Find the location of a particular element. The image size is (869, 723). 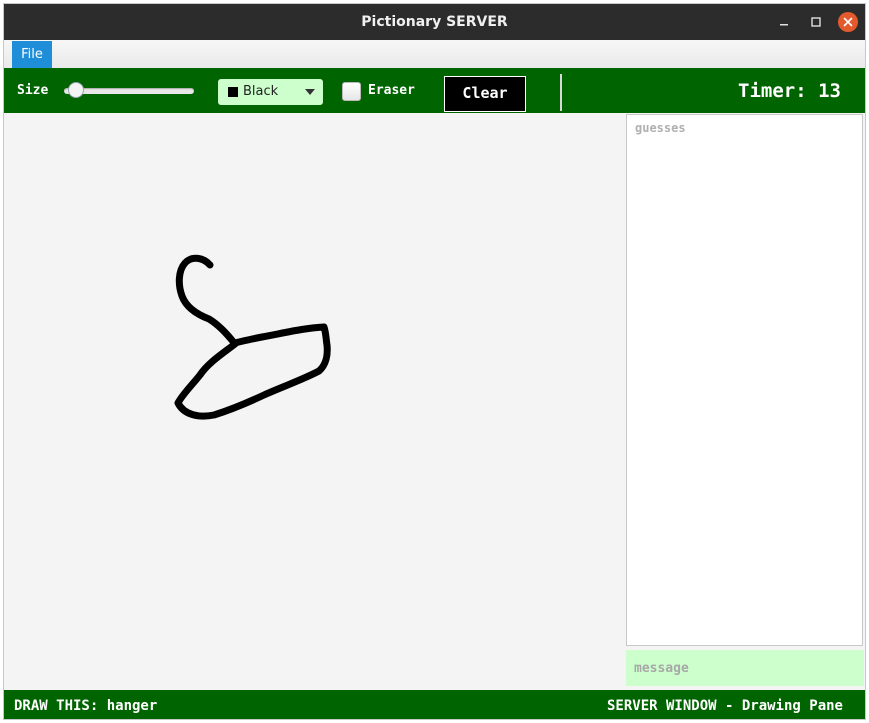

hanger-drawing is located at coordinates (252, 337).